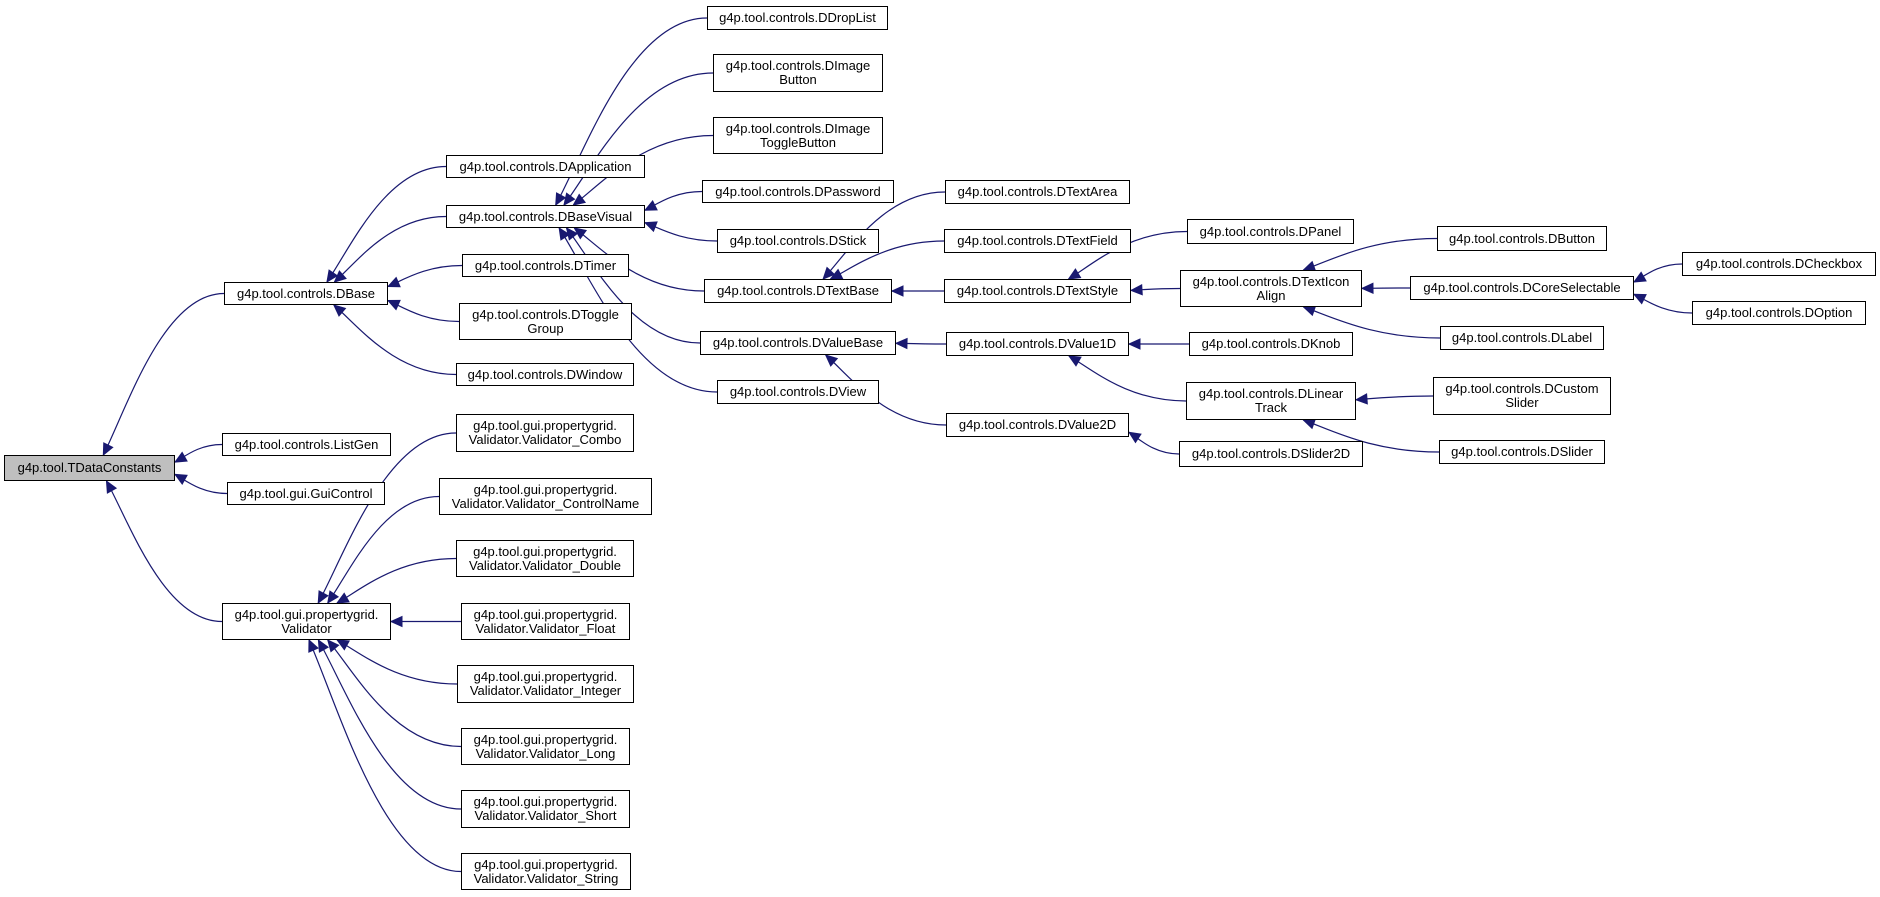  Describe the element at coordinates (1367, 288) in the screenshot. I see `edge-dcore-selectable-to-dtext-icon-align-arrowhead-icon` at that location.